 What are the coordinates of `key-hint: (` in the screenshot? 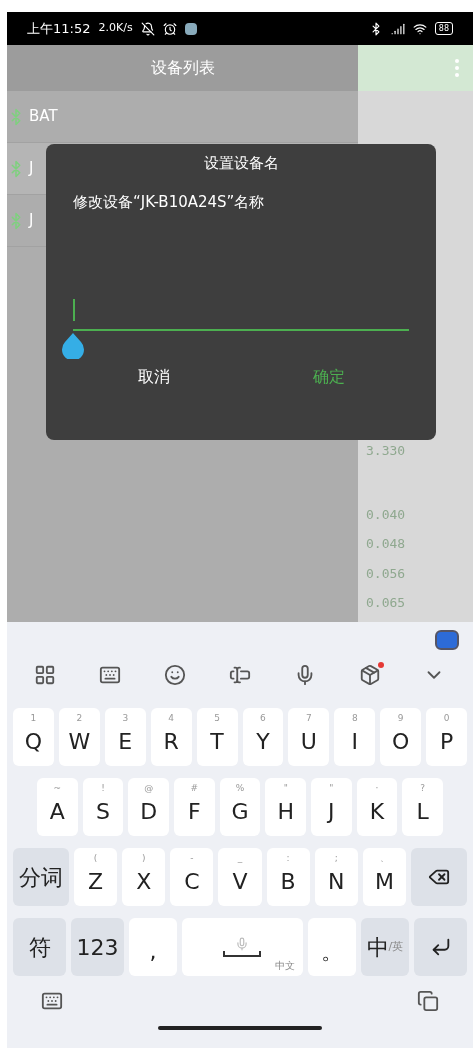 It's located at (95, 858).